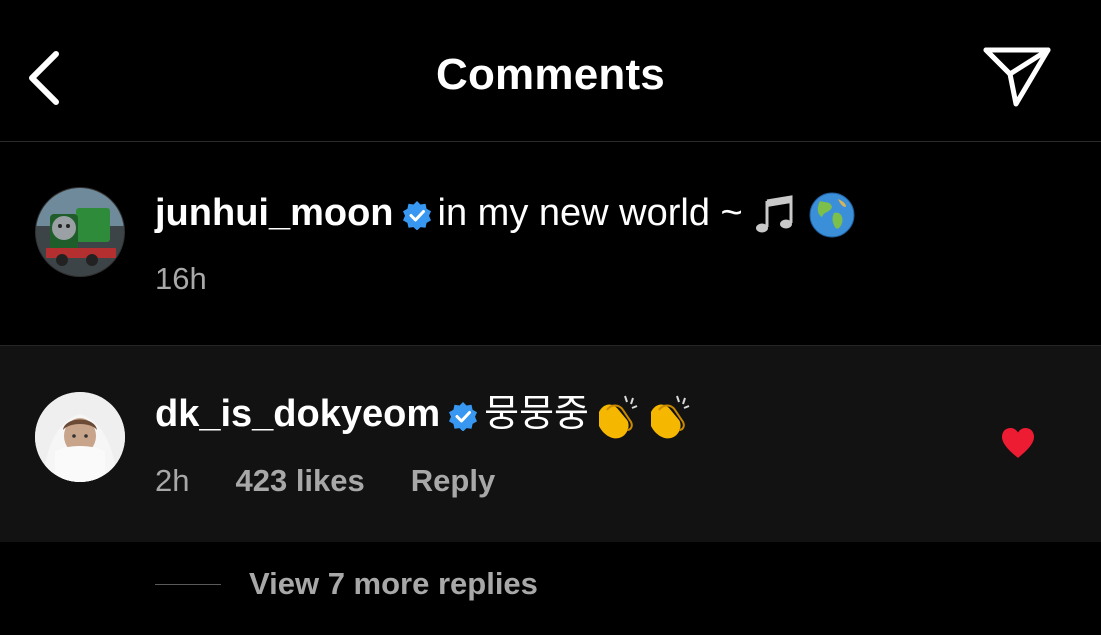  I want to click on paper-plane-icon, so click(1017, 77).